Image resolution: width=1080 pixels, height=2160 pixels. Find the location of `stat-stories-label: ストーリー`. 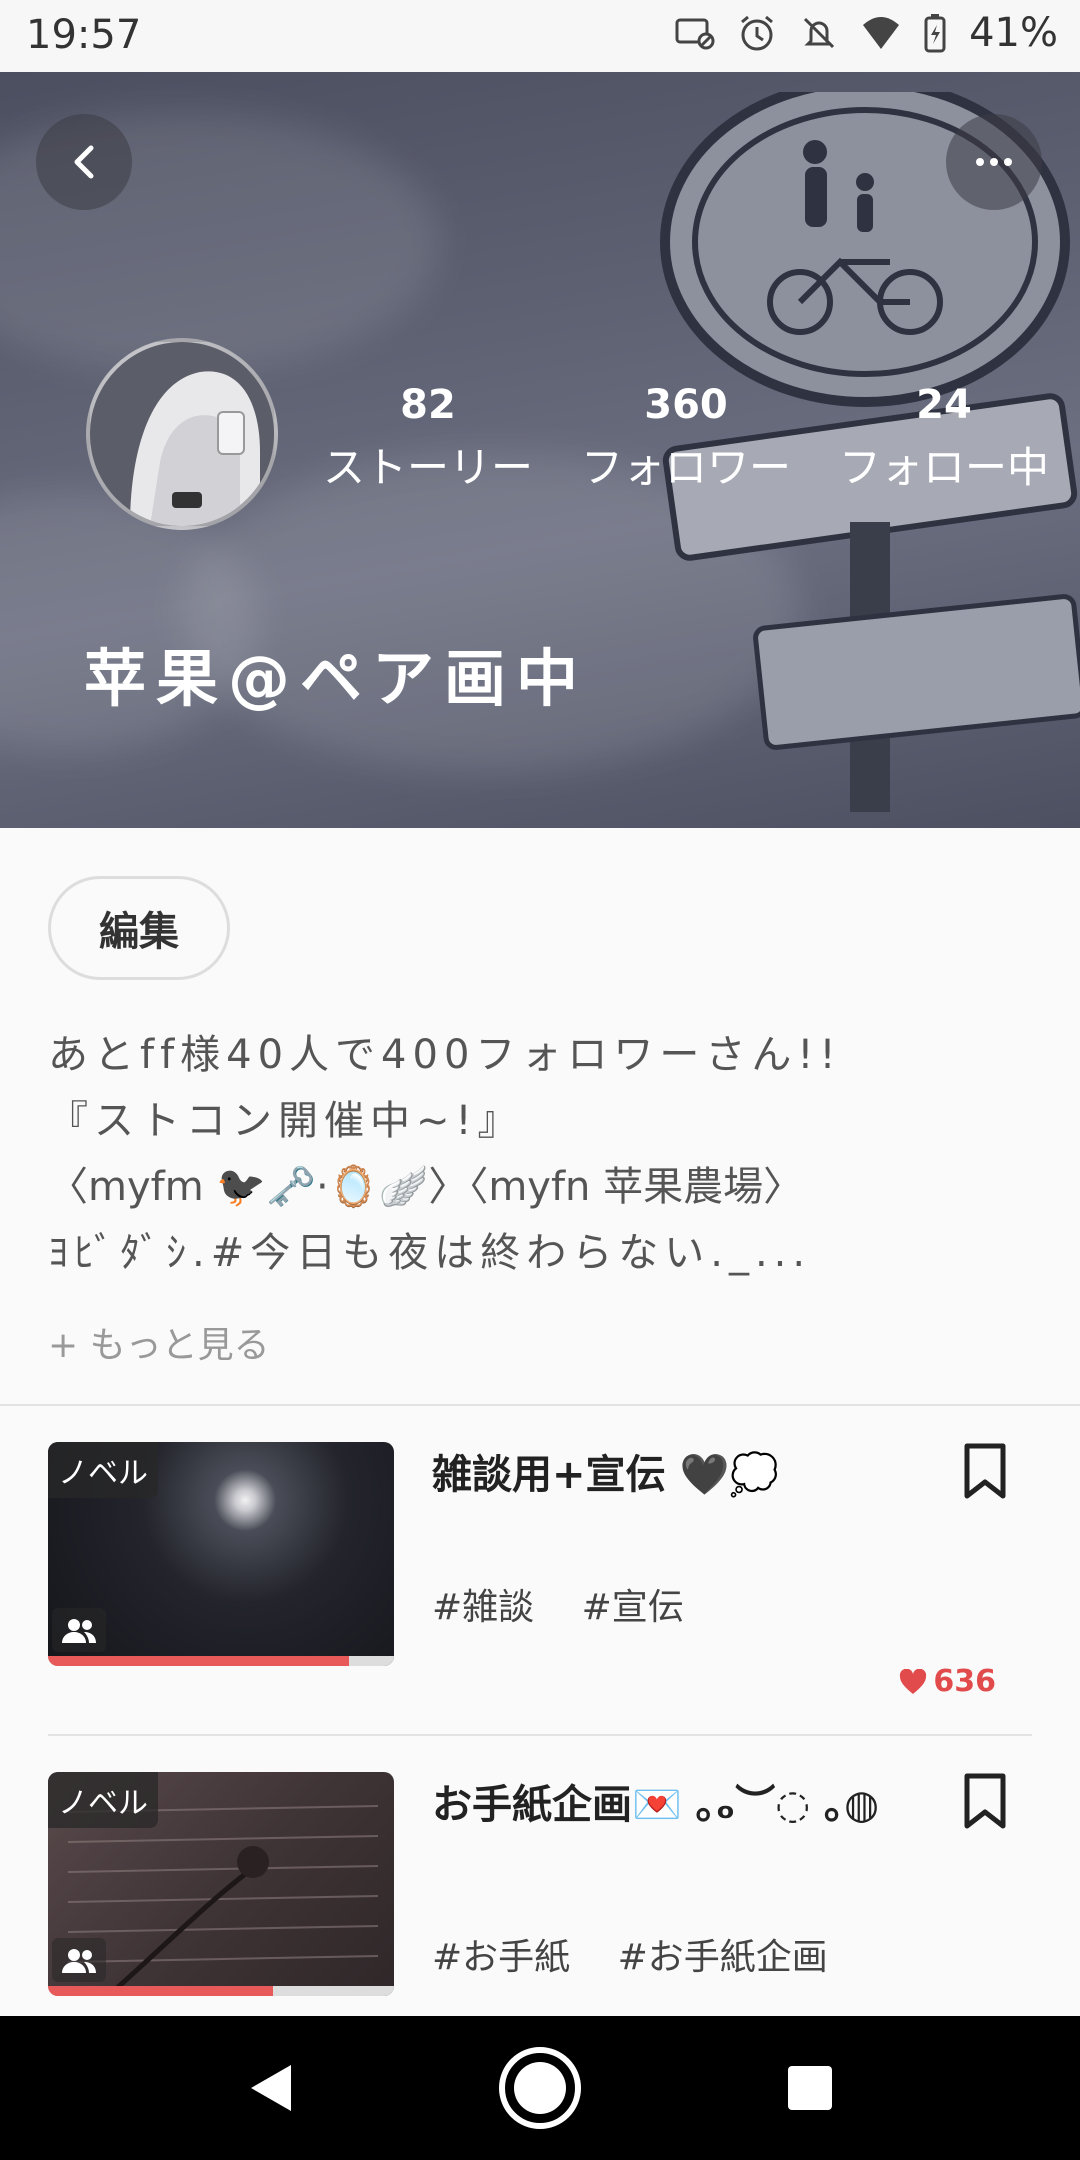

stat-stories-label: ストーリー is located at coordinates (427, 467).